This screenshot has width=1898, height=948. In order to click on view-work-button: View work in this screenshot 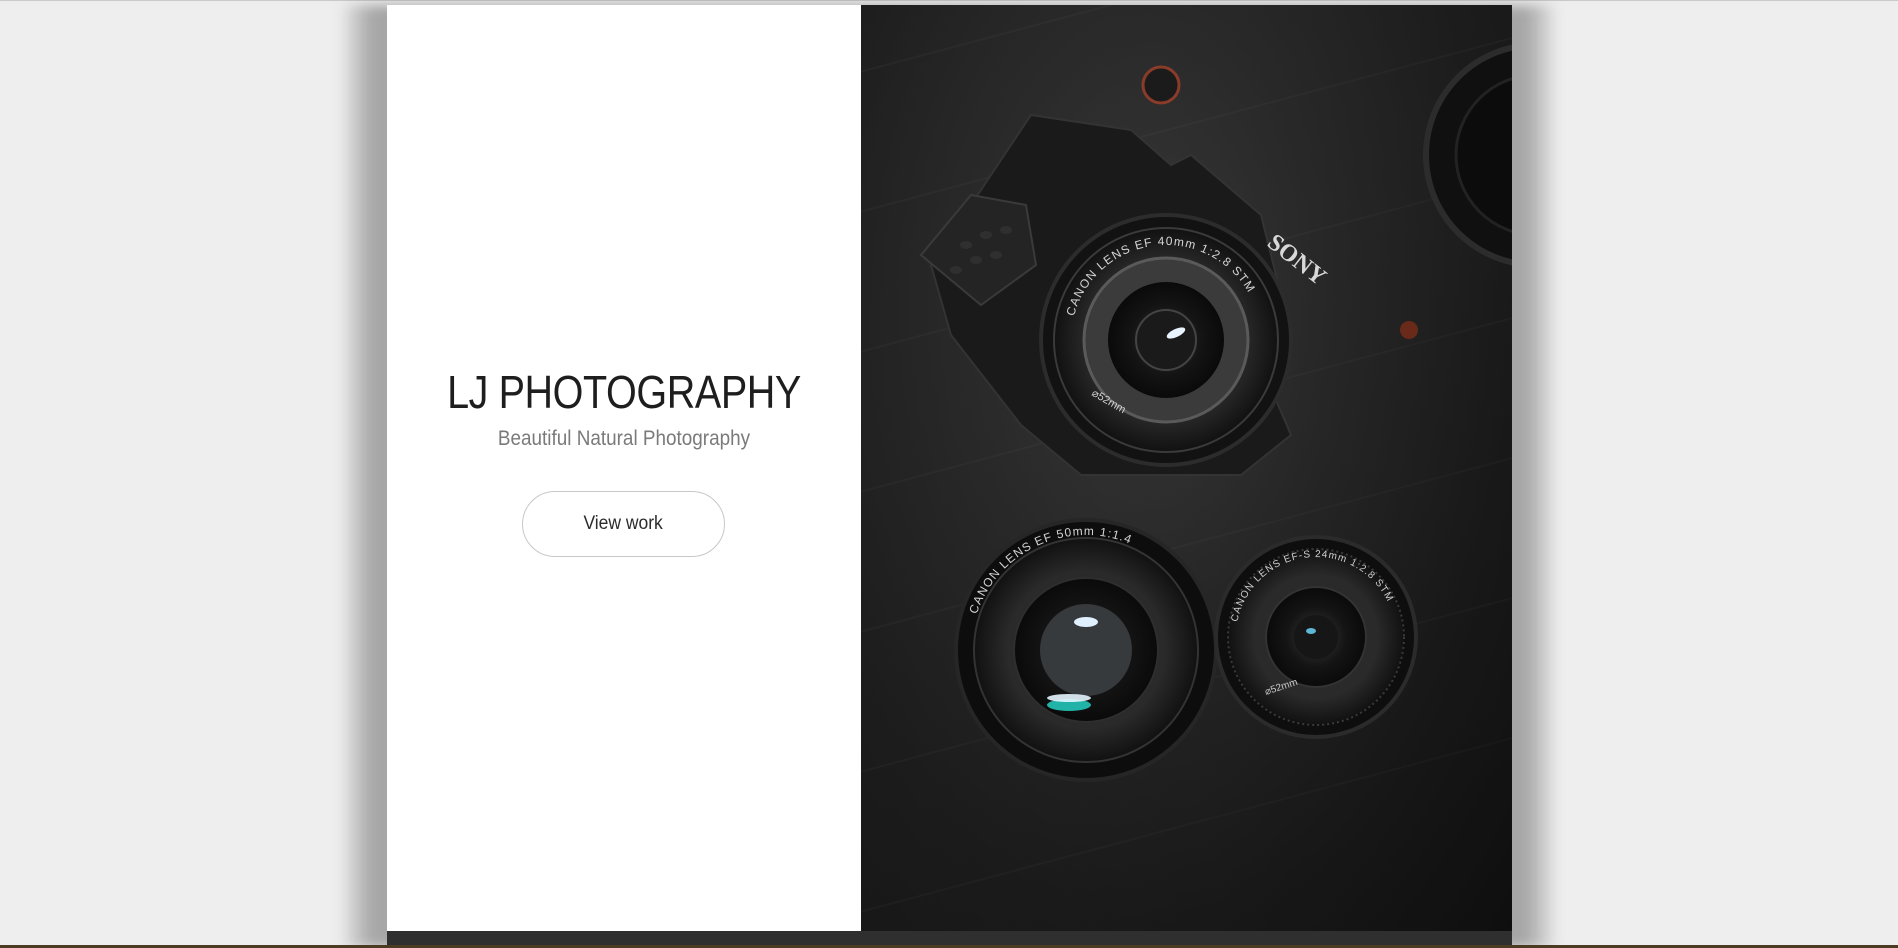, I will do `click(623, 524)`.